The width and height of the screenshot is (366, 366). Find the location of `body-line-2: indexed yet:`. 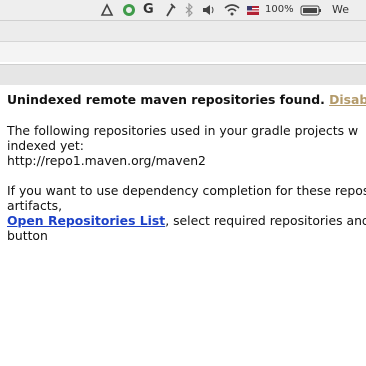

body-line-2: indexed yet: is located at coordinates (45, 145).